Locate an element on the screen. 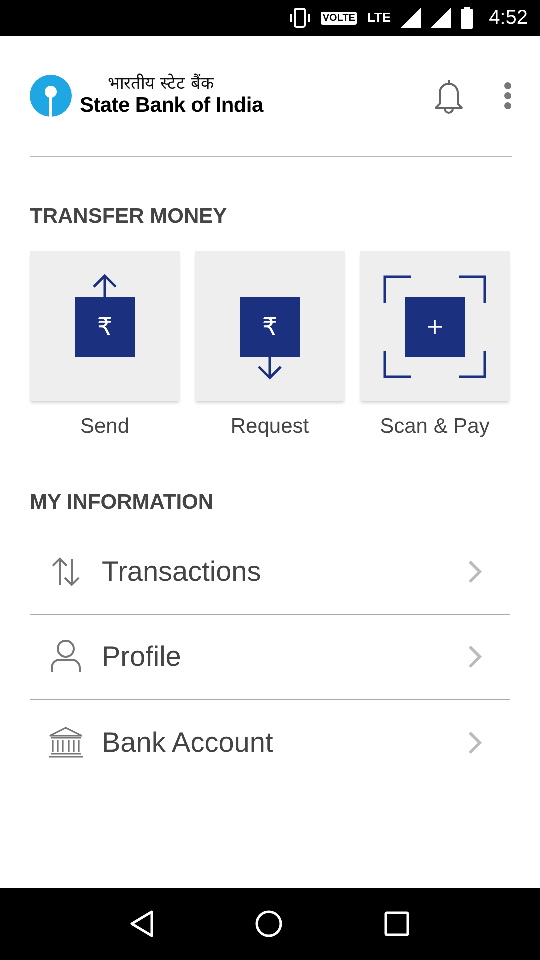  logo-hindi-text: भारतीय स्टेट बैंक is located at coordinates (162, 84).